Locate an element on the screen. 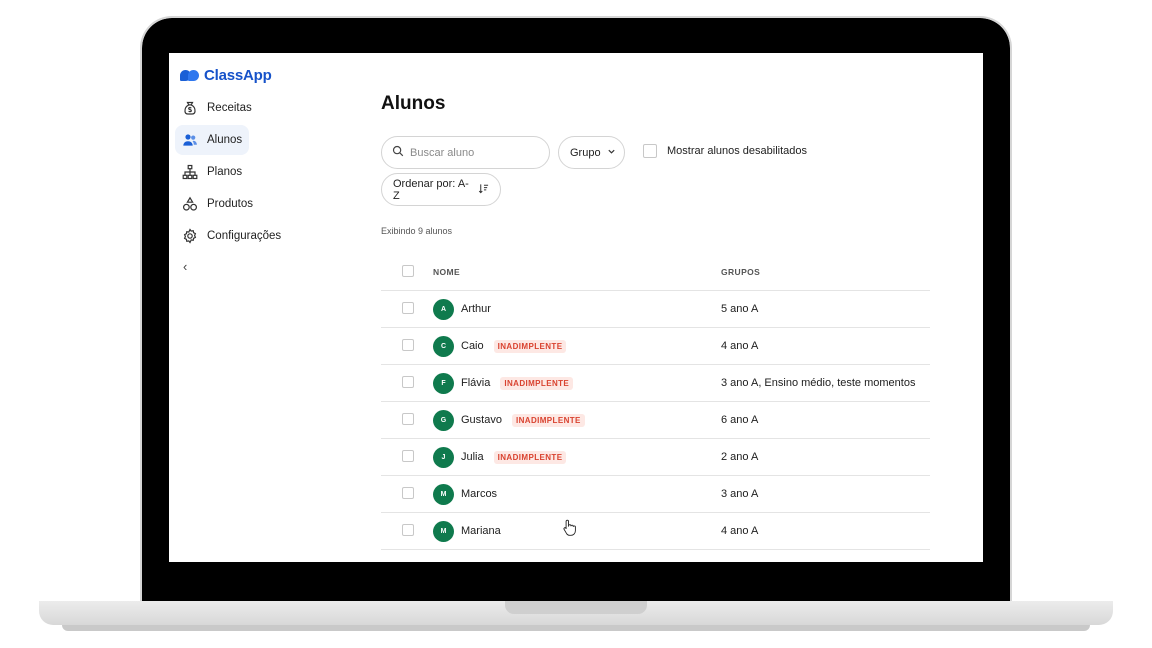  show-disabled-label: Mostrar alunos desabilitados is located at coordinates (737, 151).